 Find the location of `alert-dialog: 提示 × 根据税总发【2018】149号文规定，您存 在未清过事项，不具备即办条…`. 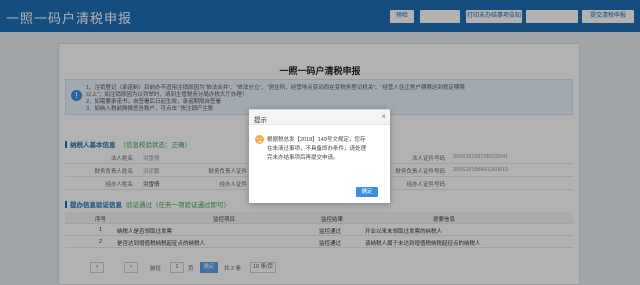

alert-dialog: 提示 × 根据税总发【2018】149号文规定，您存 在未清过事项，不具备即办条… is located at coordinates (319, 156).